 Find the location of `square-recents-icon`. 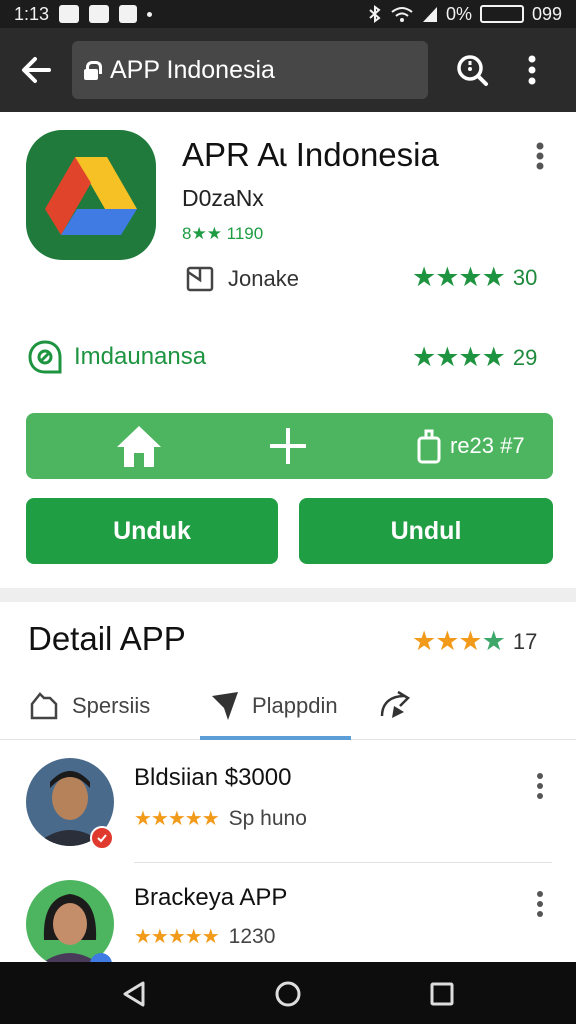

square-recents-icon is located at coordinates (442, 994).